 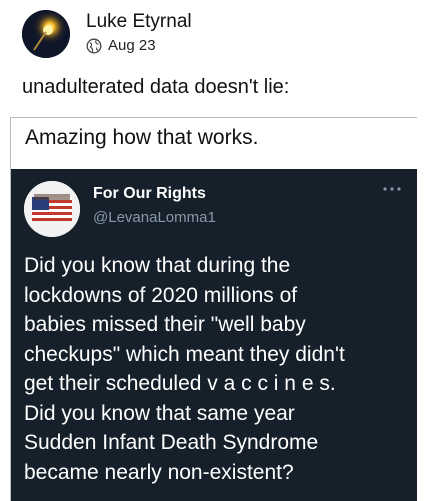 What do you see at coordinates (139, 22) in the screenshot?
I see `author-name: Luke Etyrnal` at bounding box center [139, 22].